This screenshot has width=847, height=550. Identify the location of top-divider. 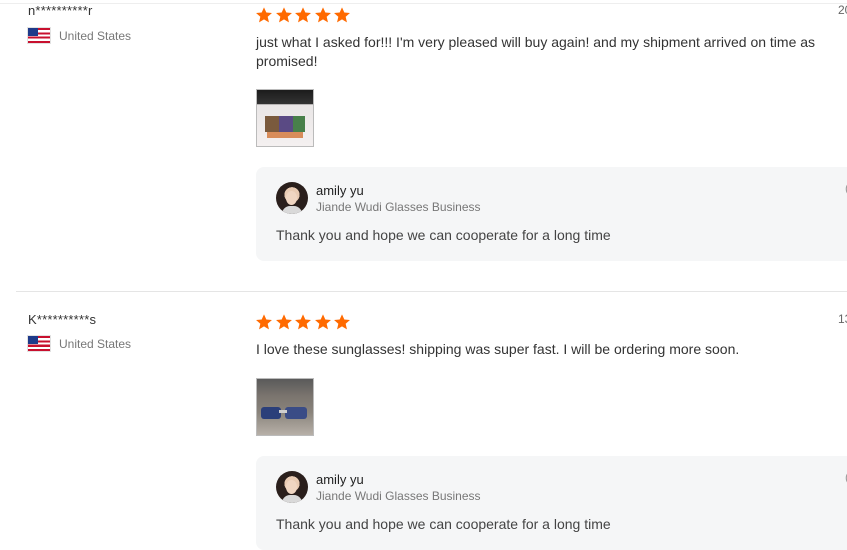
(423, 3).